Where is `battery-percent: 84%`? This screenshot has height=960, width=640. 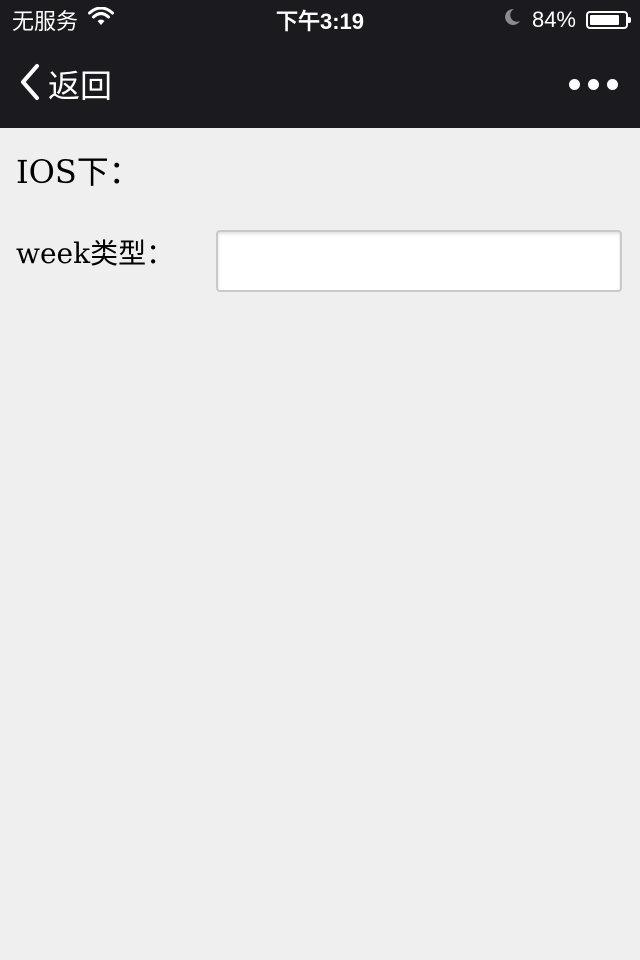
battery-percent: 84% is located at coordinates (553, 19).